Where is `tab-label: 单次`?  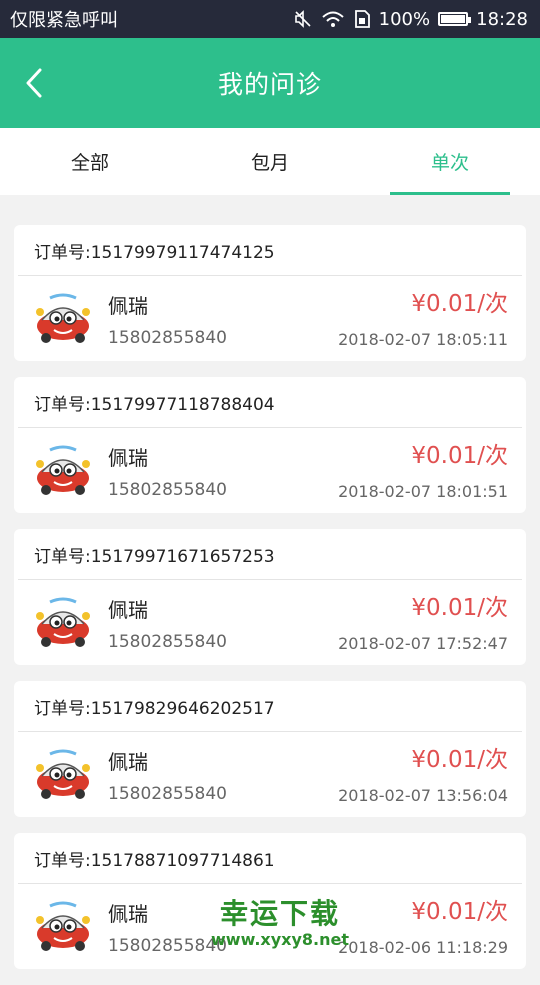
tab-label: 单次 is located at coordinates (449, 163).